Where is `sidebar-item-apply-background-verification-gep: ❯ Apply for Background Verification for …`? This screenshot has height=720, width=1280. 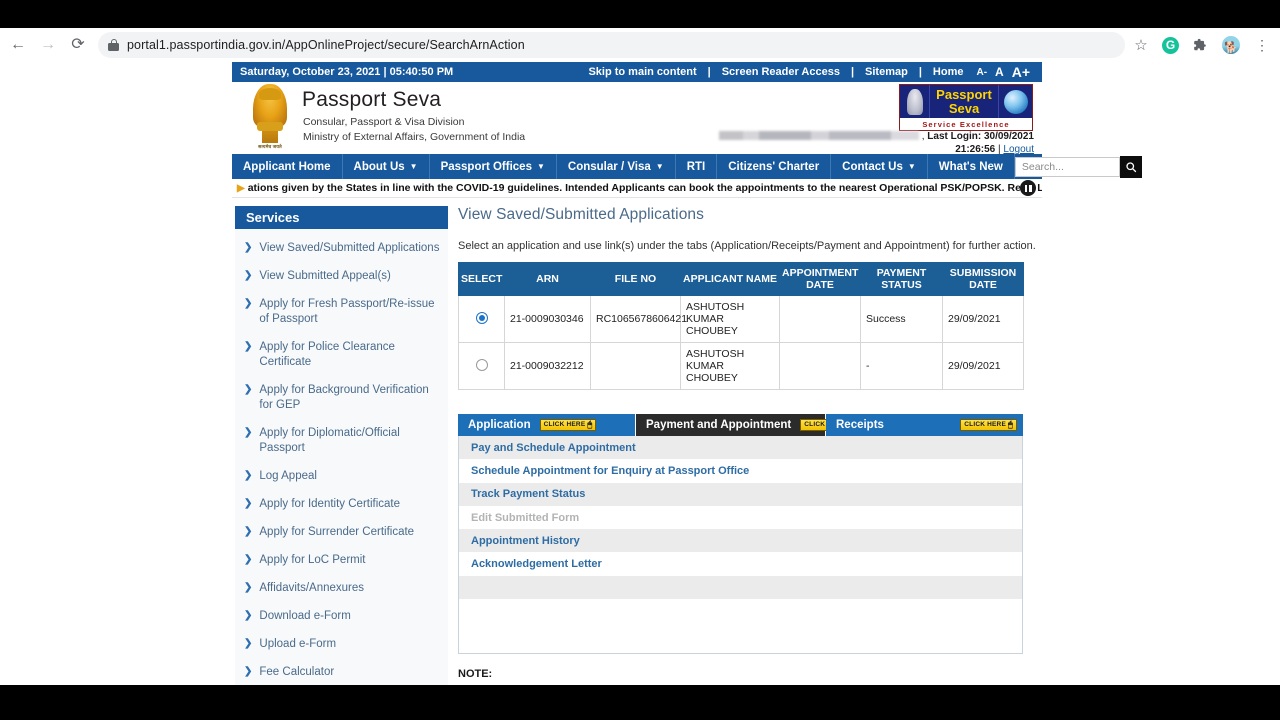 sidebar-item-apply-background-verification-gep: ❯ Apply for Background Verification for … is located at coordinates (341, 398).